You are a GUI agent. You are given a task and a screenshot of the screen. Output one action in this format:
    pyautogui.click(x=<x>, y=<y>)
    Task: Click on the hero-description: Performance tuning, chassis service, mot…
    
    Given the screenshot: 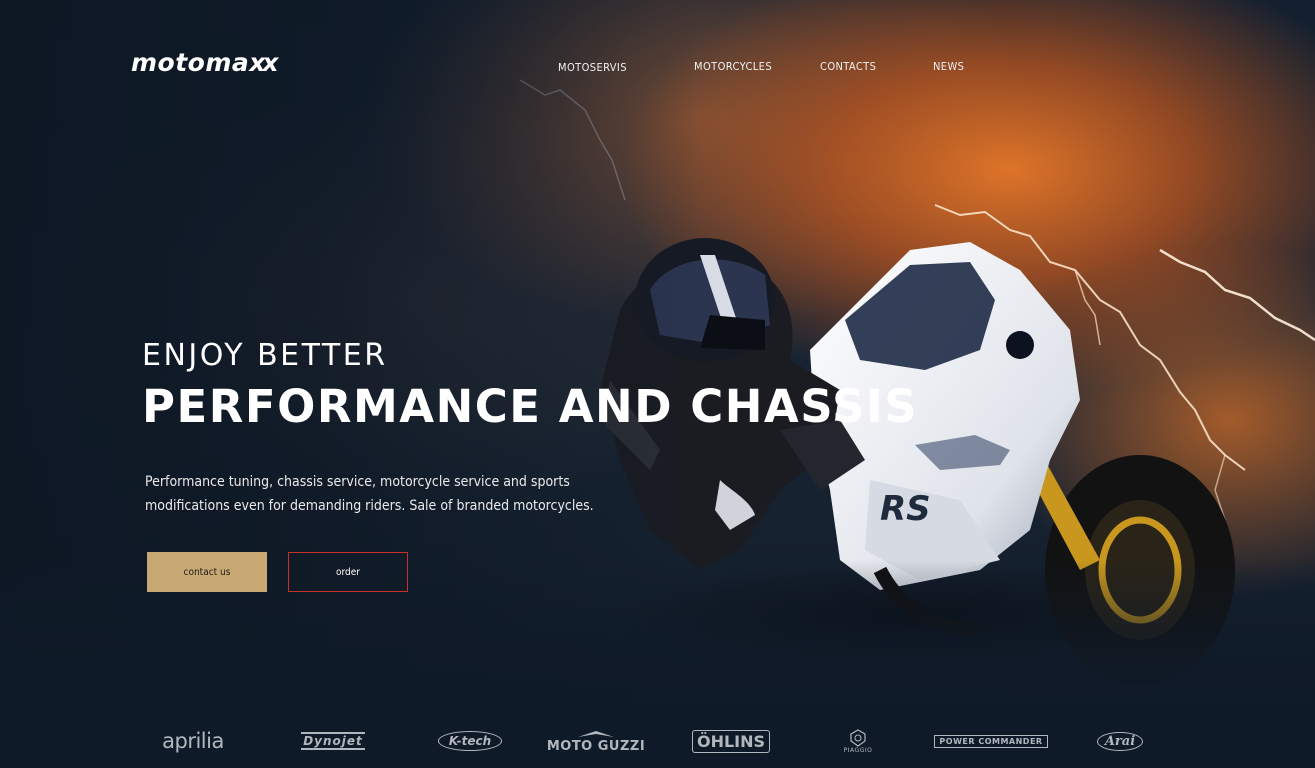 What is the action you would take?
    pyautogui.click(x=369, y=494)
    